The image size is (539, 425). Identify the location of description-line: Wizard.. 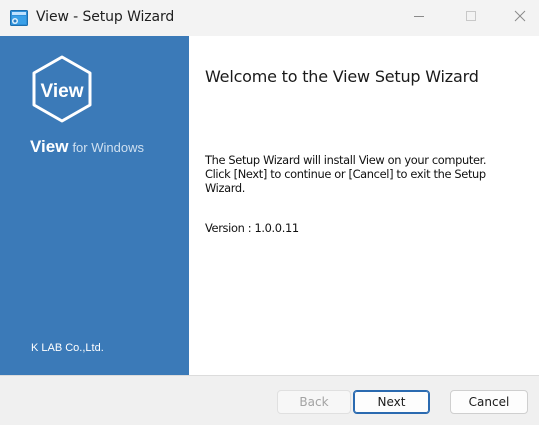
(225, 188).